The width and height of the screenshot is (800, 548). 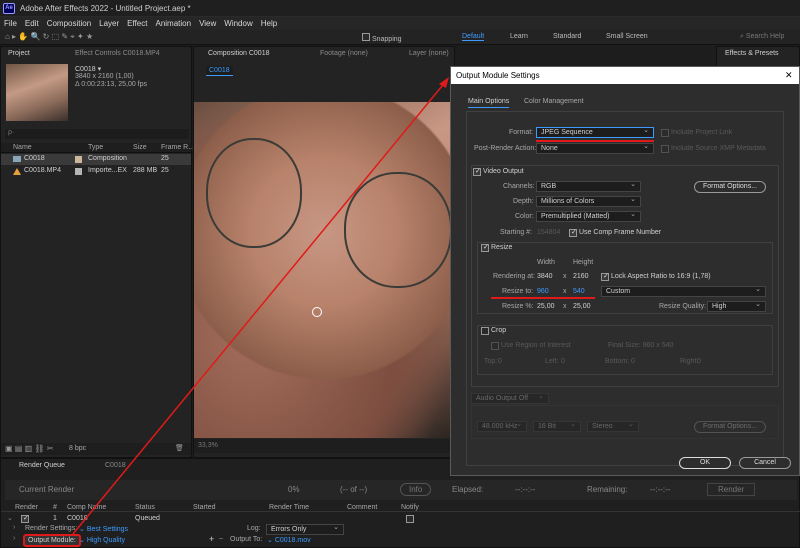 I want to click on menu-edit: Edit, so click(x=32, y=23).